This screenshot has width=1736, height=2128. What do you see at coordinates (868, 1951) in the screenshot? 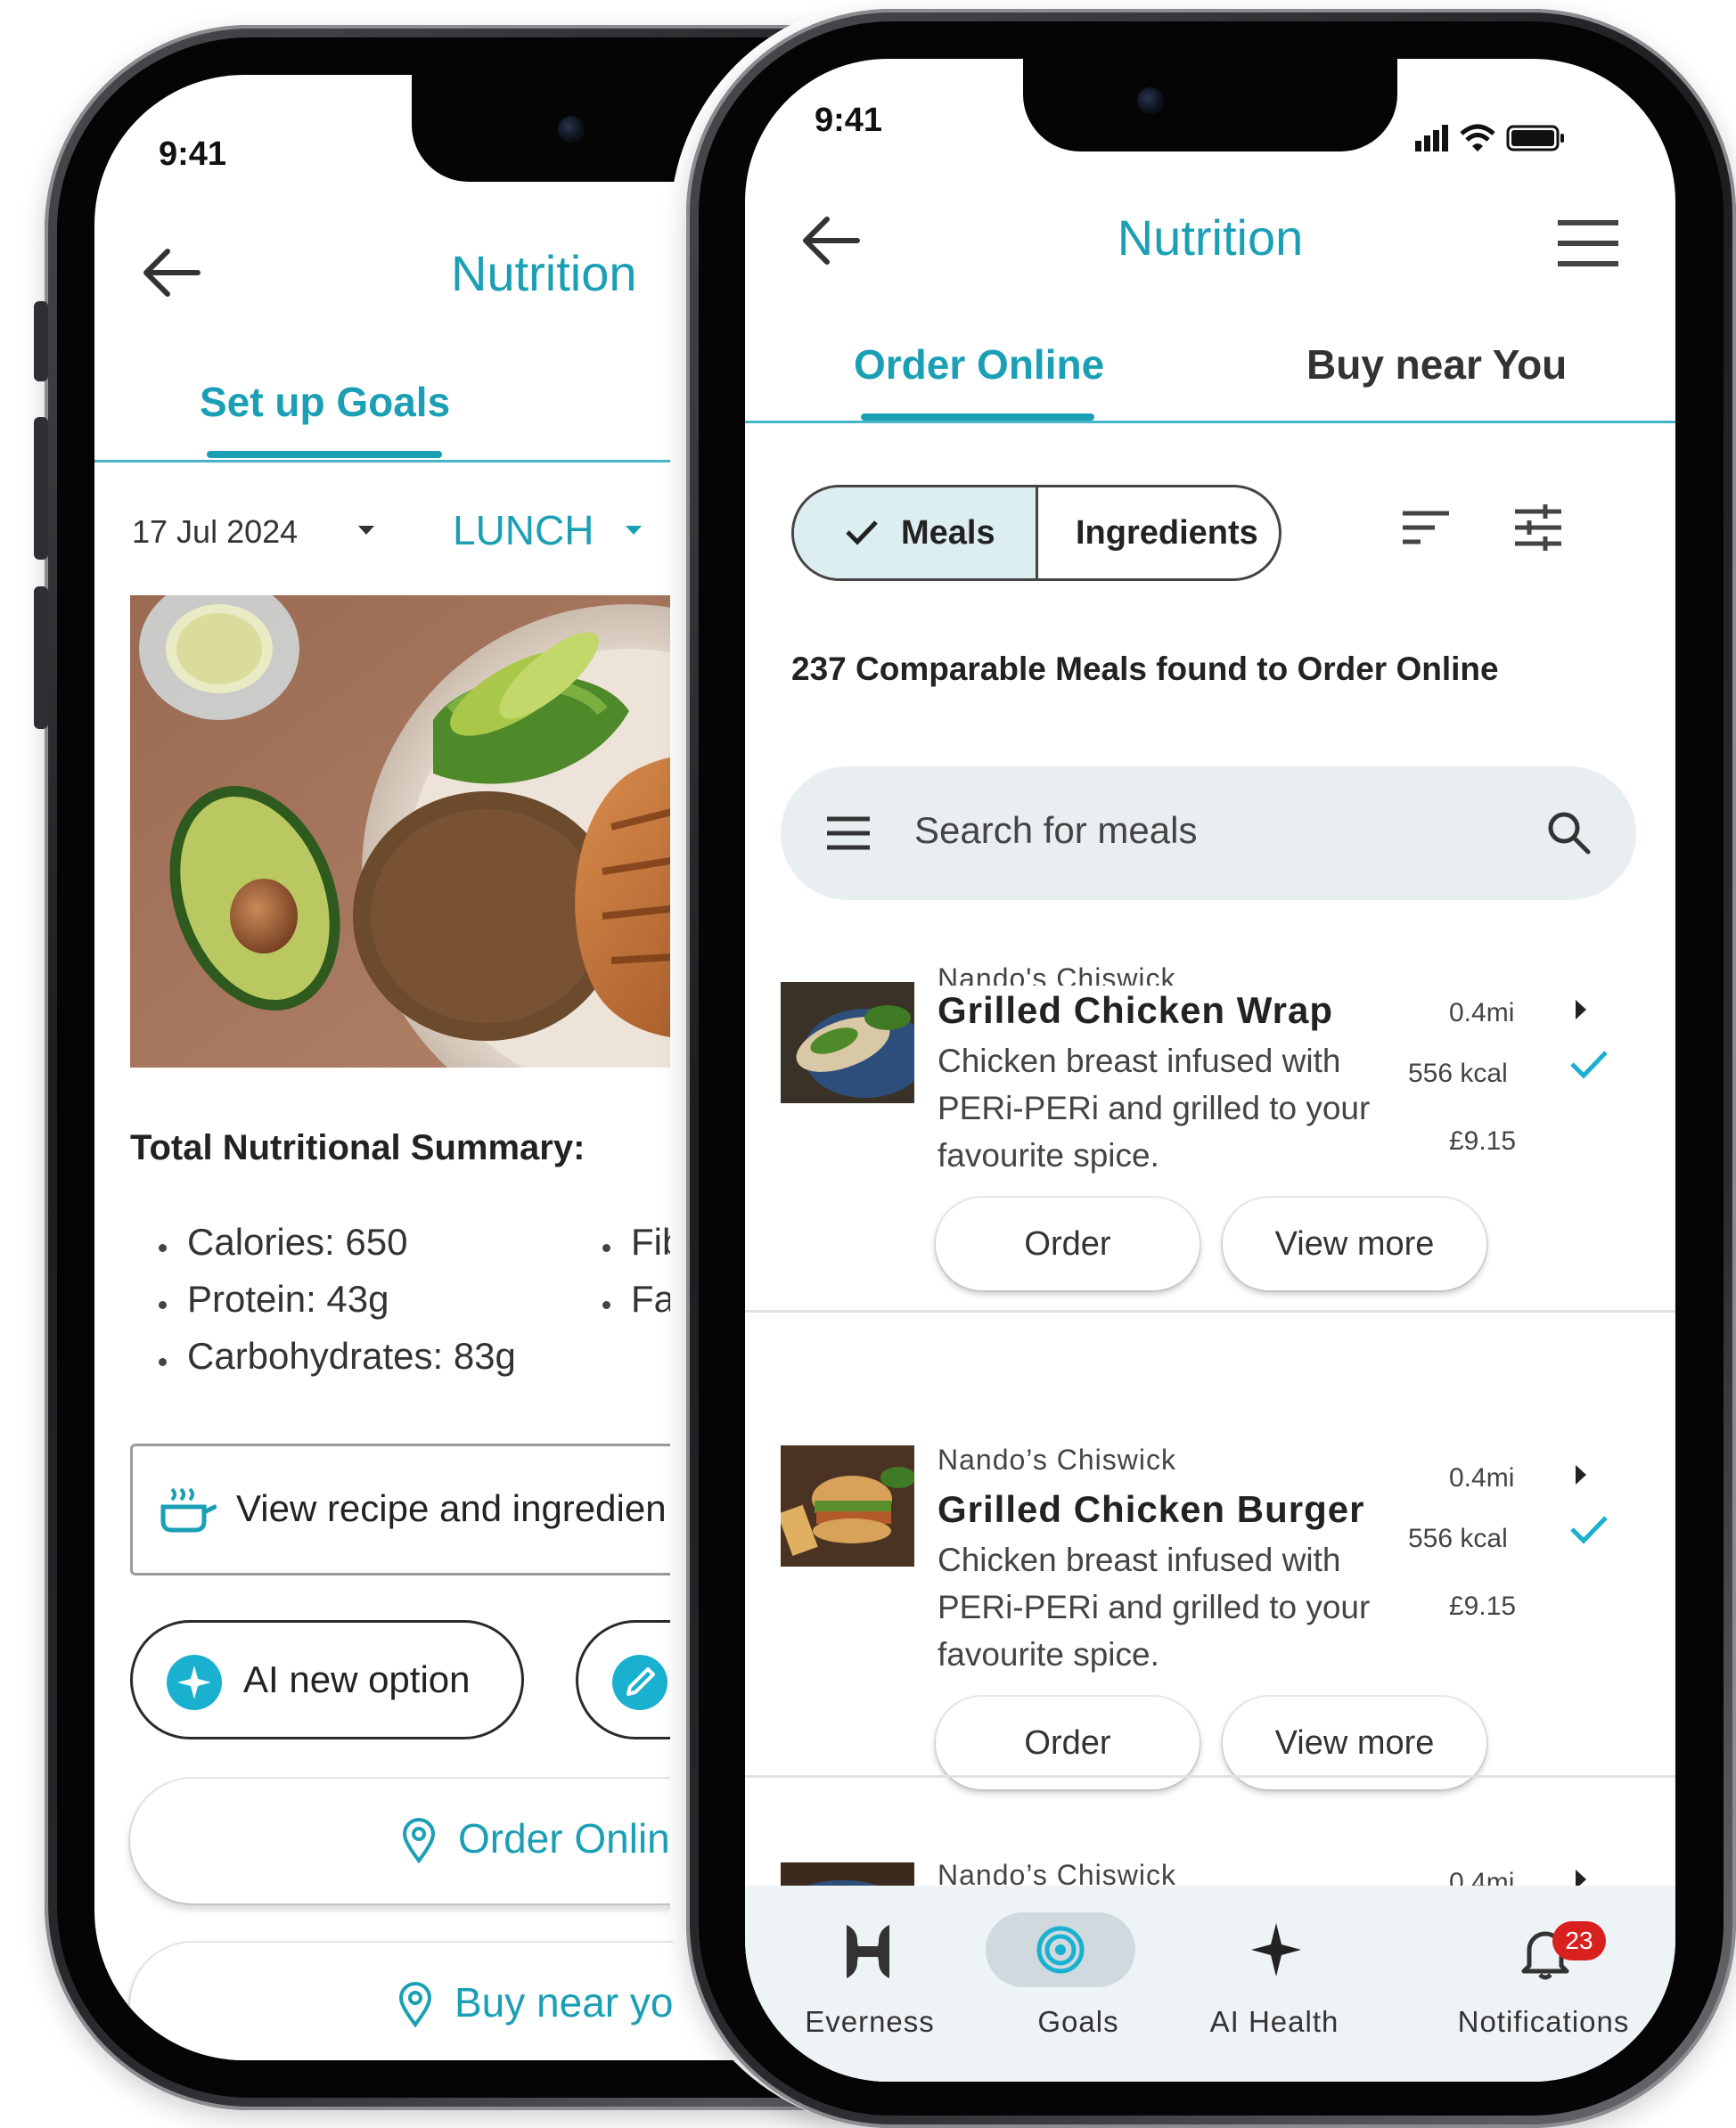
I see `everness-logo-icon` at bounding box center [868, 1951].